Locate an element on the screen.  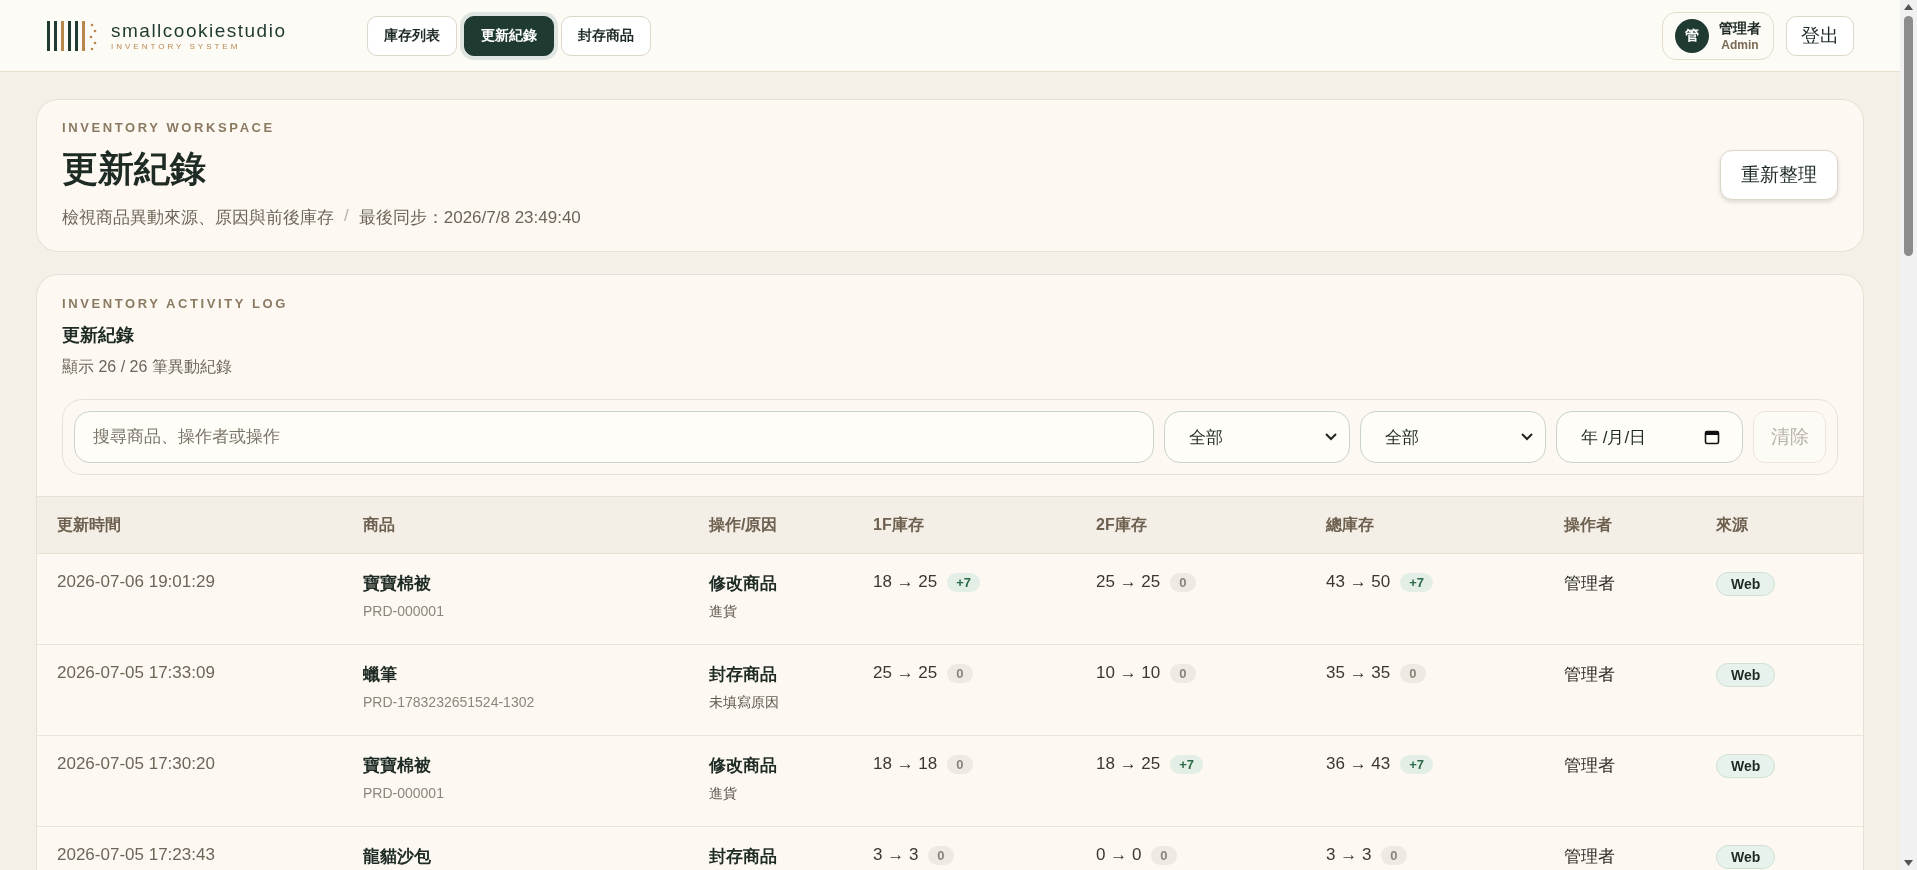
scroll-down-icon is located at coordinates (1908, 863).